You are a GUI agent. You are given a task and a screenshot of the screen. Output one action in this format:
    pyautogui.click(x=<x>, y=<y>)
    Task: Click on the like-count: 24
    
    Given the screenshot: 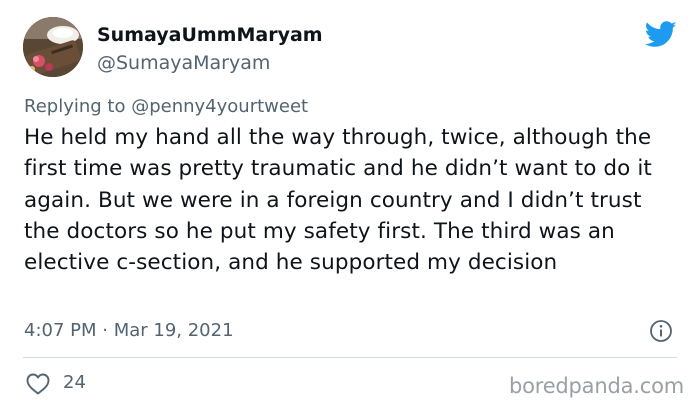 What is the action you would take?
    pyautogui.click(x=74, y=382)
    